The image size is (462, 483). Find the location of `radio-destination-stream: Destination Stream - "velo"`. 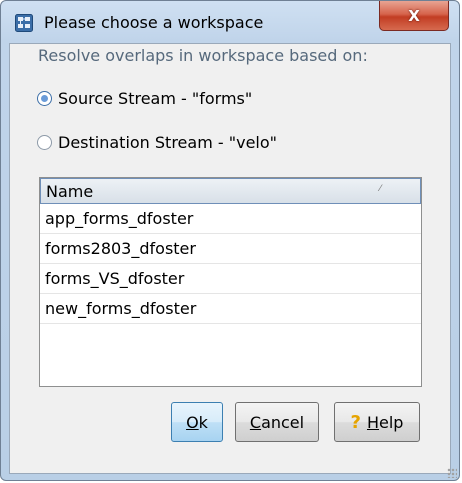

radio-destination-stream: Destination Stream - "velo" is located at coordinates (157, 142).